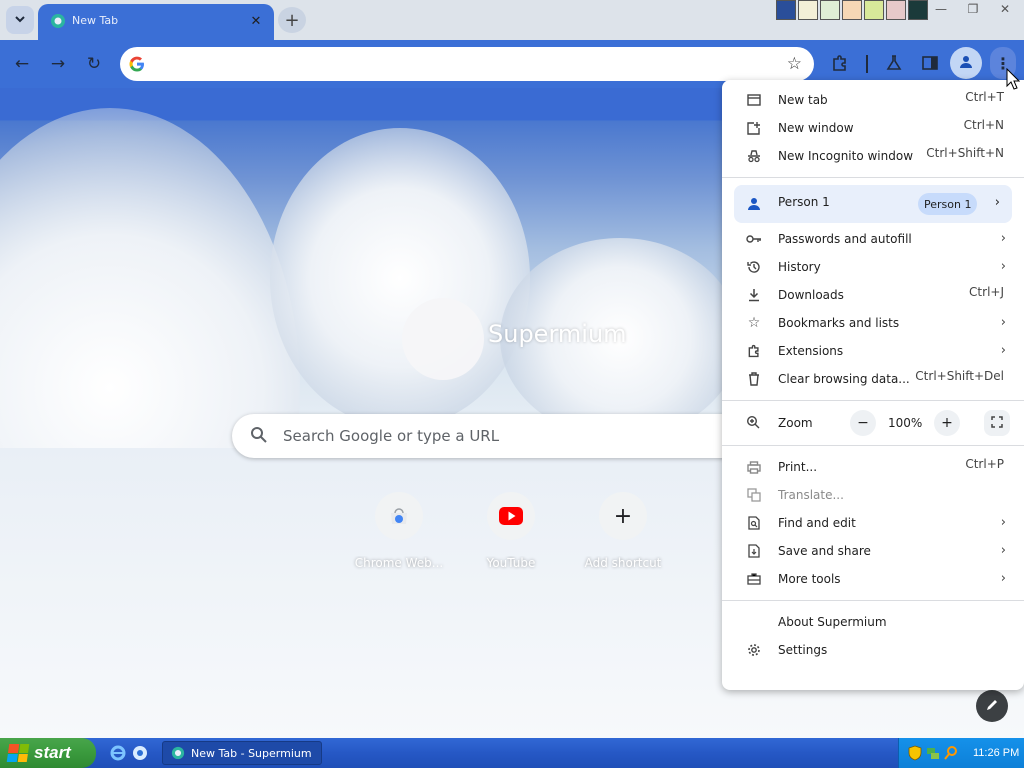 The width and height of the screenshot is (1024, 768). Describe the element at coordinates (933, 753) in the screenshot. I see `network-icon` at that location.